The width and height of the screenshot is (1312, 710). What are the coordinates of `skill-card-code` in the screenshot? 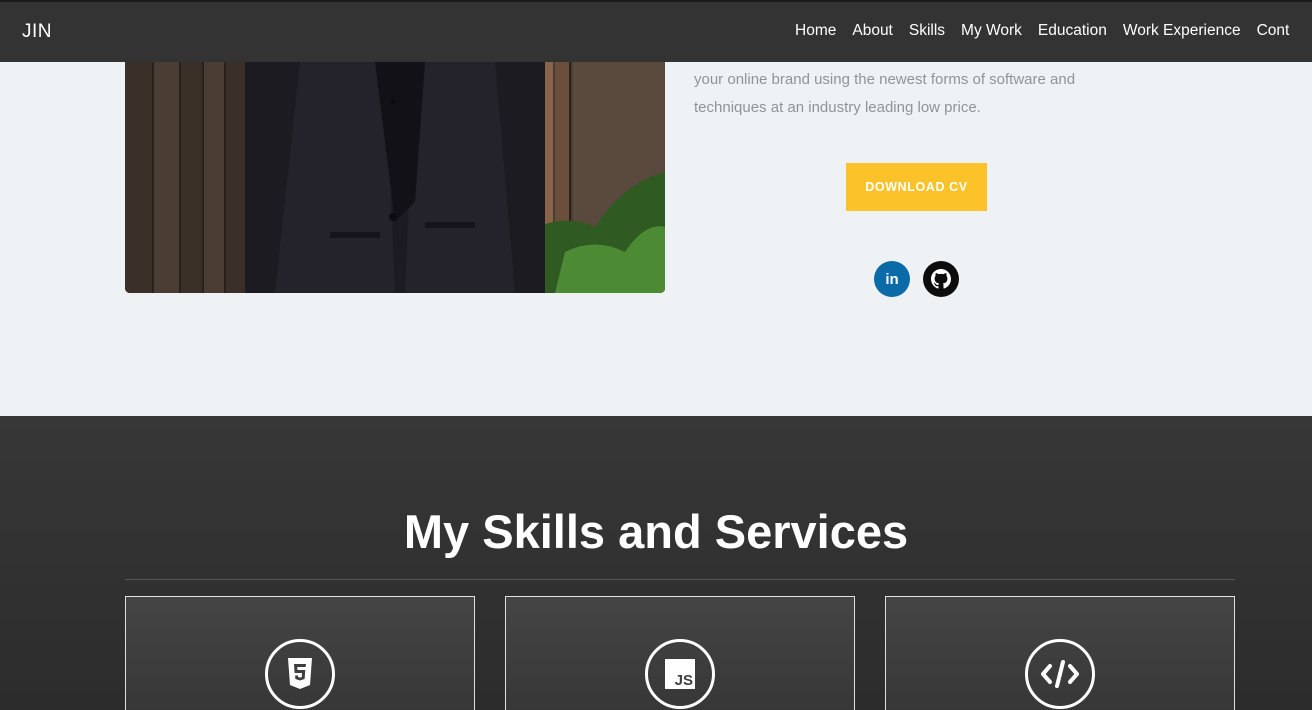 It's located at (1060, 653).